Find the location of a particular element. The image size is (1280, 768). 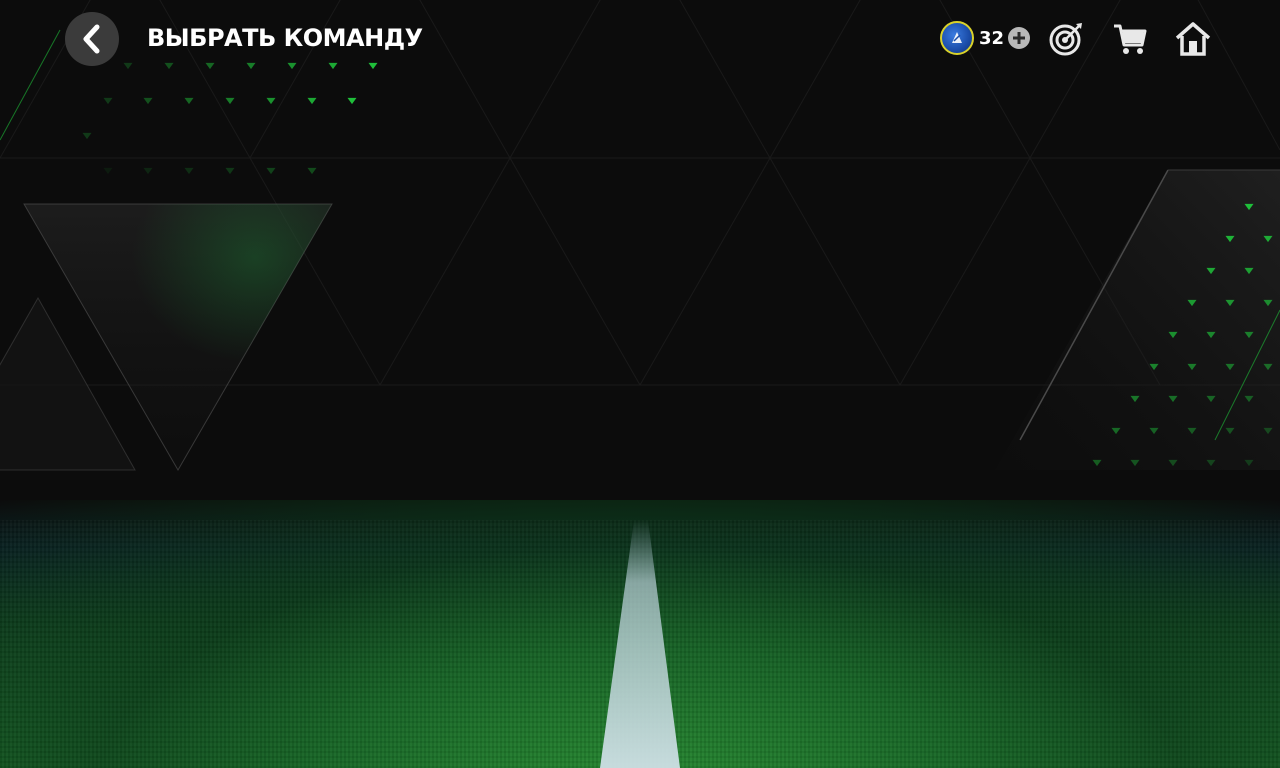

currency-display: 32 is located at coordinates (985, 38).